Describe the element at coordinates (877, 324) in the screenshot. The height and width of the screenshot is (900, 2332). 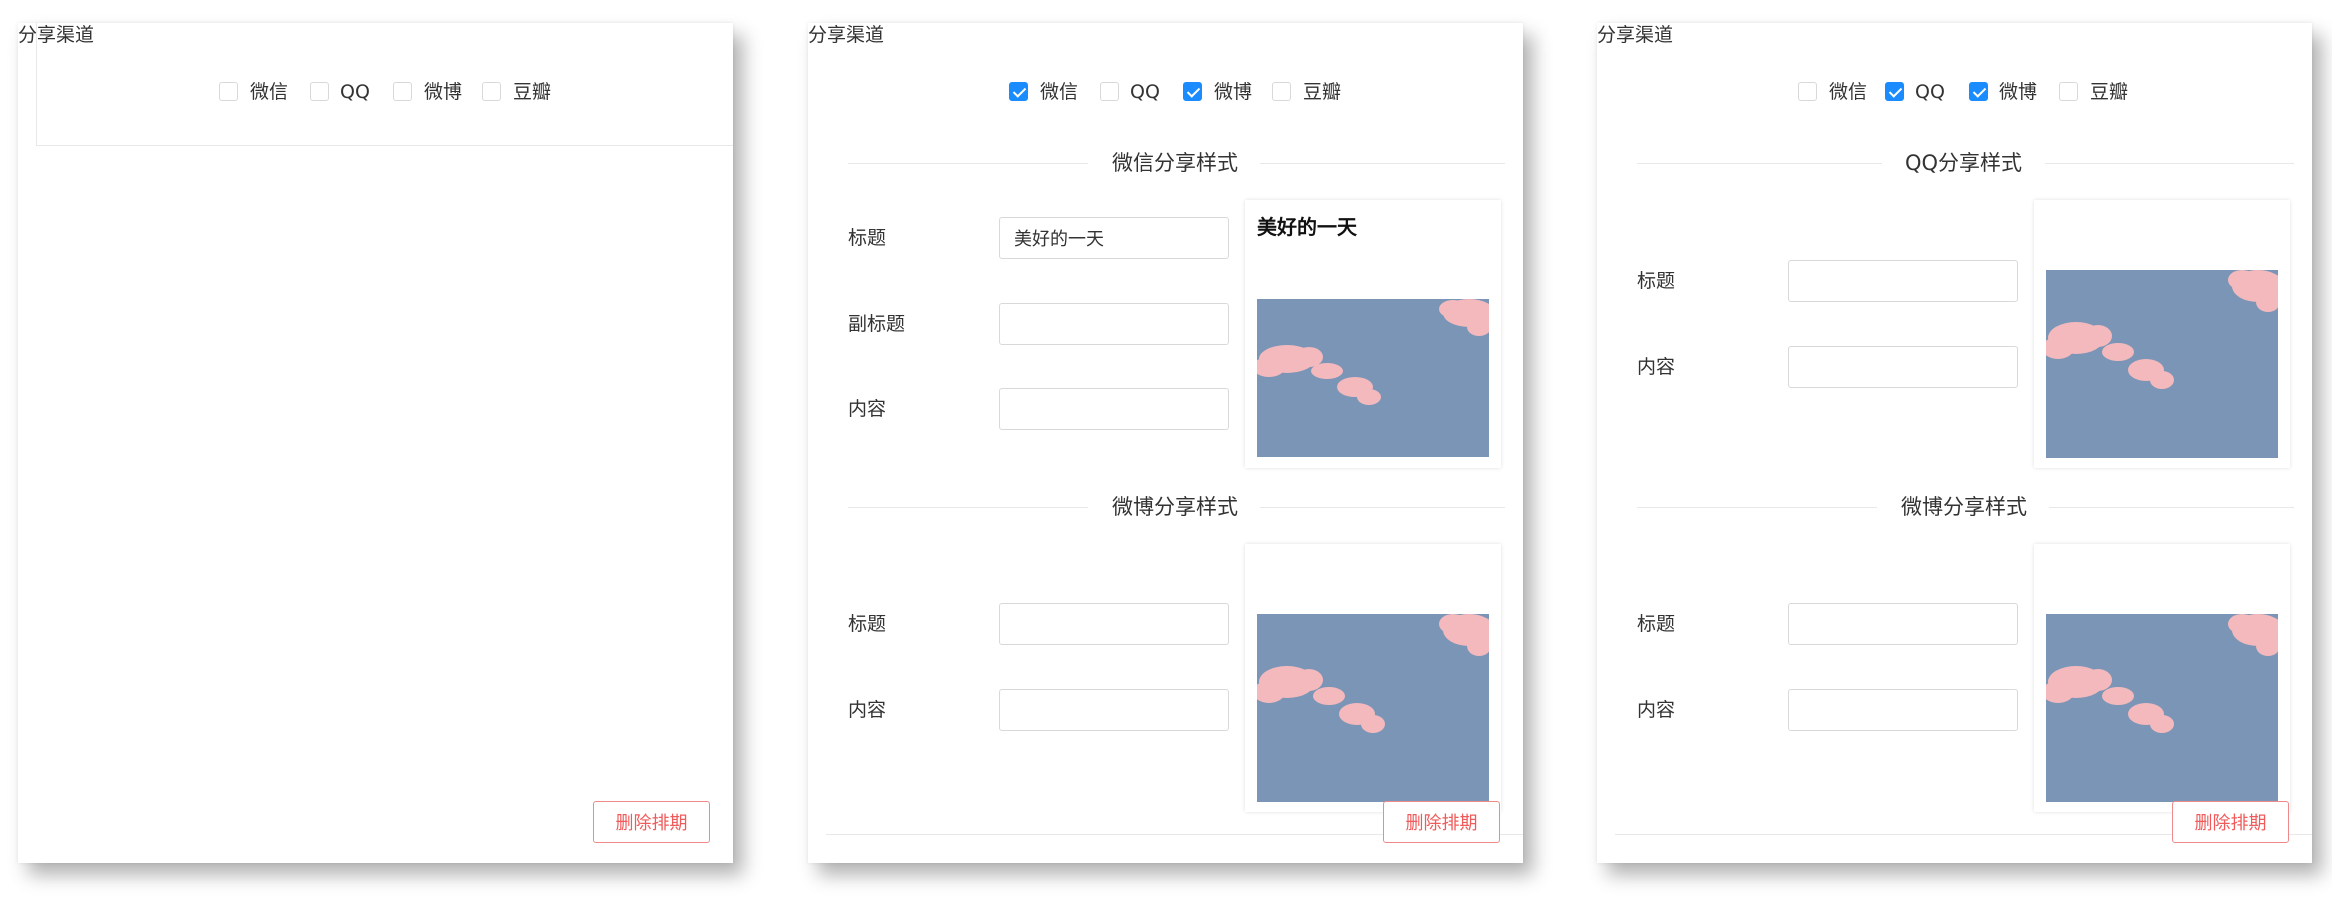
I see `field-label-subtitle: 副标题` at that location.